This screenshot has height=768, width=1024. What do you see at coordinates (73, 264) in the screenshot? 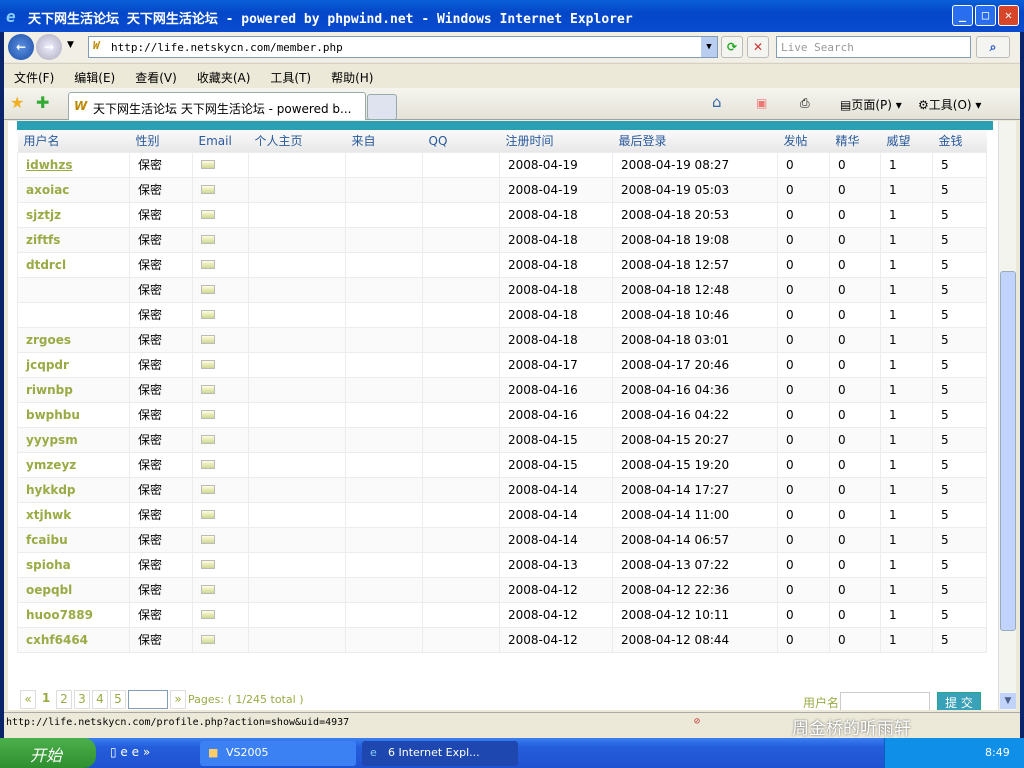
I see `cell-user: dtdrcl` at bounding box center [73, 264].